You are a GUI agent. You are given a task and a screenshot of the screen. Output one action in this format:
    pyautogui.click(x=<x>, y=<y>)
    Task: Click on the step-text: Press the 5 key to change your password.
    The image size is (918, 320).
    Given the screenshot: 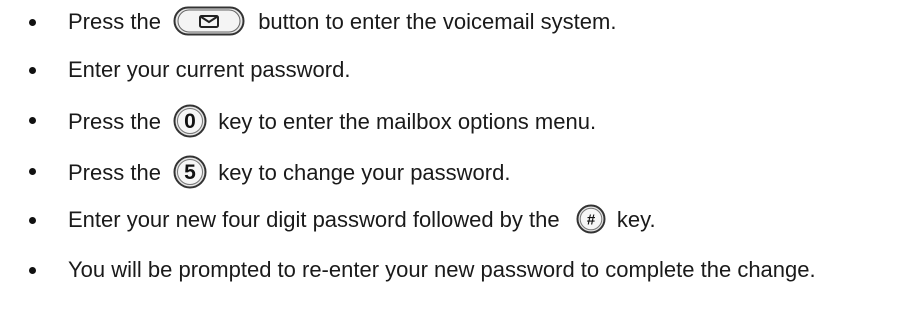 What is the action you would take?
    pyautogui.click(x=489, y=173)
    